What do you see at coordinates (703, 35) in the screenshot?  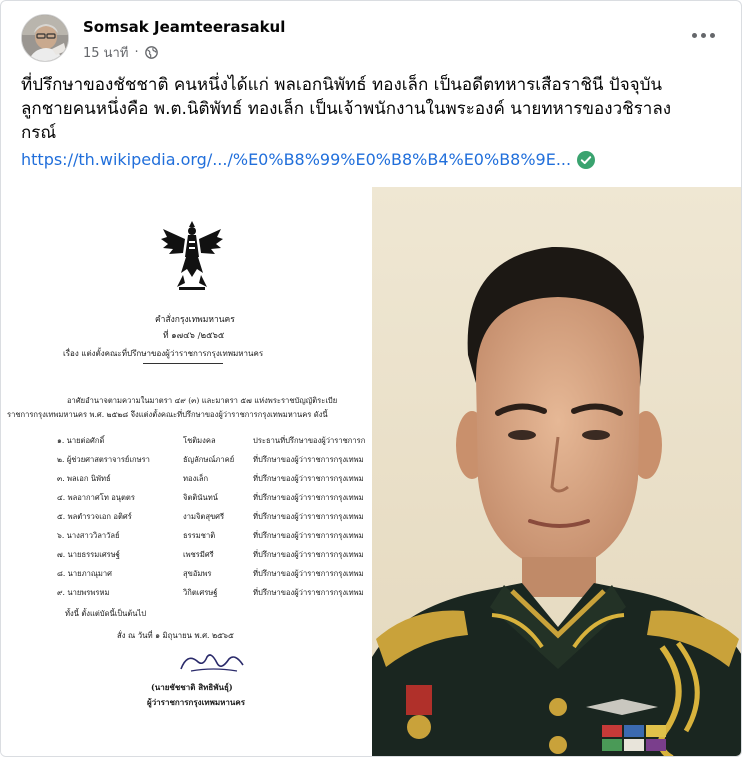 I see `more-options-icon` at bounding box center [703, 35].